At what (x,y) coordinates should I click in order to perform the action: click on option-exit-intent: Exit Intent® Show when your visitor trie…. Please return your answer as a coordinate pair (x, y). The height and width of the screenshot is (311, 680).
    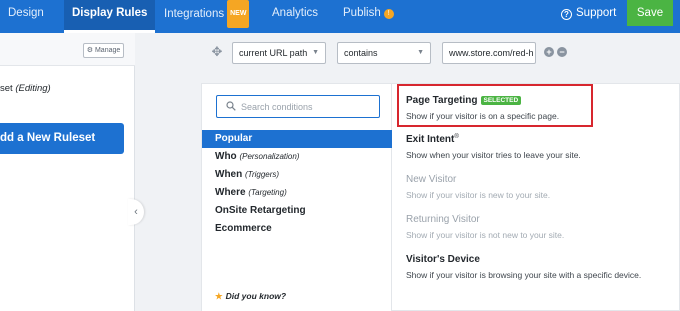
    Looking at the image, I should click on (493, 147).